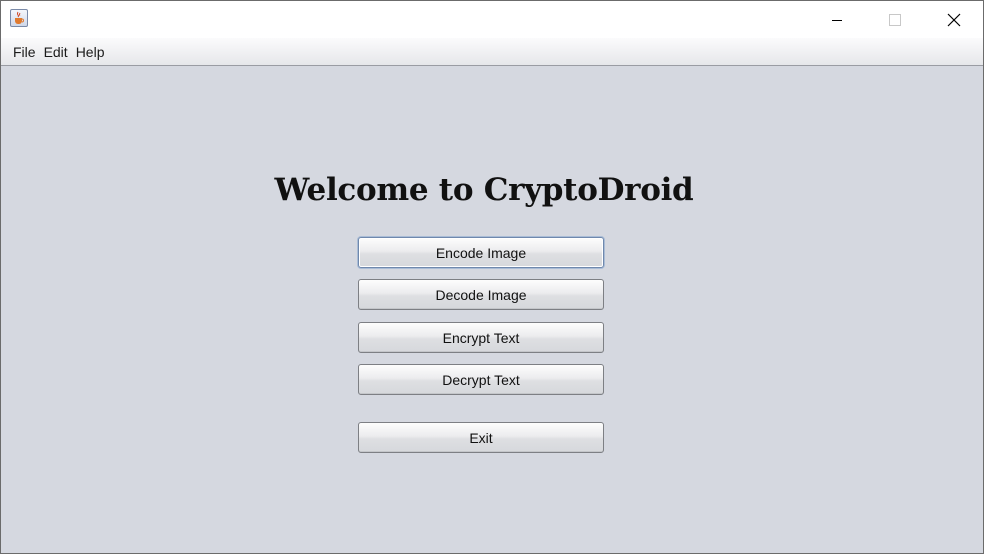 This screenshot has width=984, height=554. Describe the element at coordinates (481, 252) in the screenshot. I see `encode-image-button: Encode Image` at that location.